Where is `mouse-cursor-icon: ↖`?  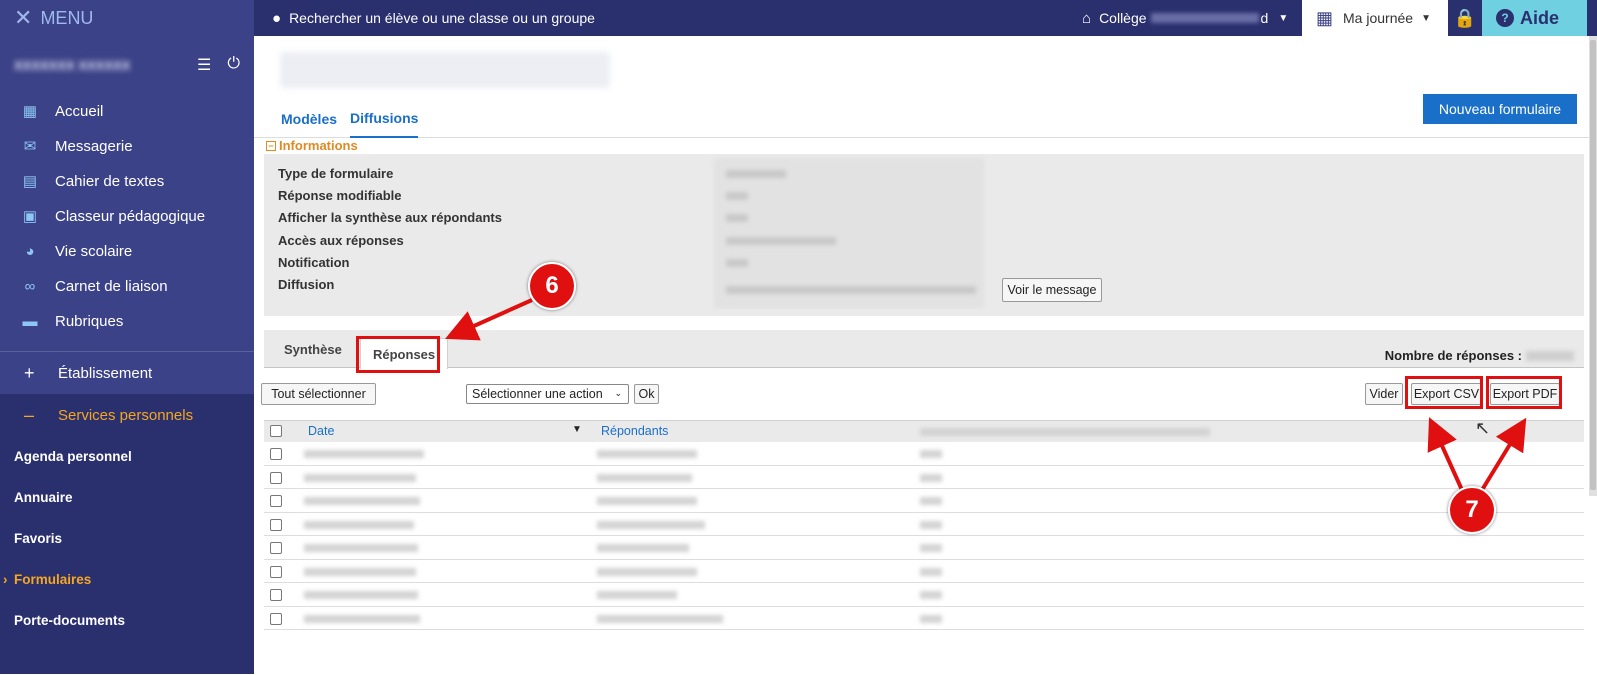 mouse-cursor-icon: ↖ is located at coordinates (1483, 428).